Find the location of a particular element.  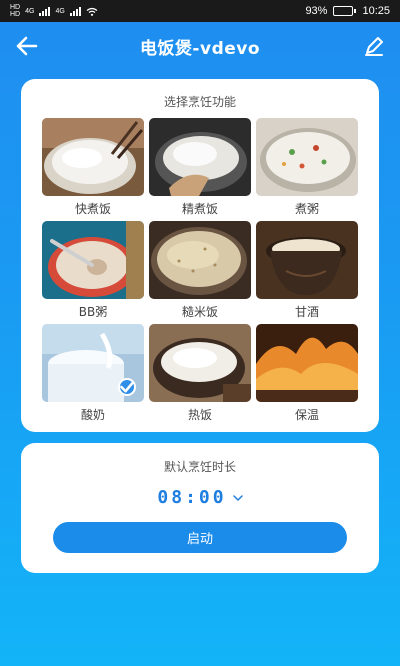

status-right: 93% 10:25 is located at coordinates (347, 11).